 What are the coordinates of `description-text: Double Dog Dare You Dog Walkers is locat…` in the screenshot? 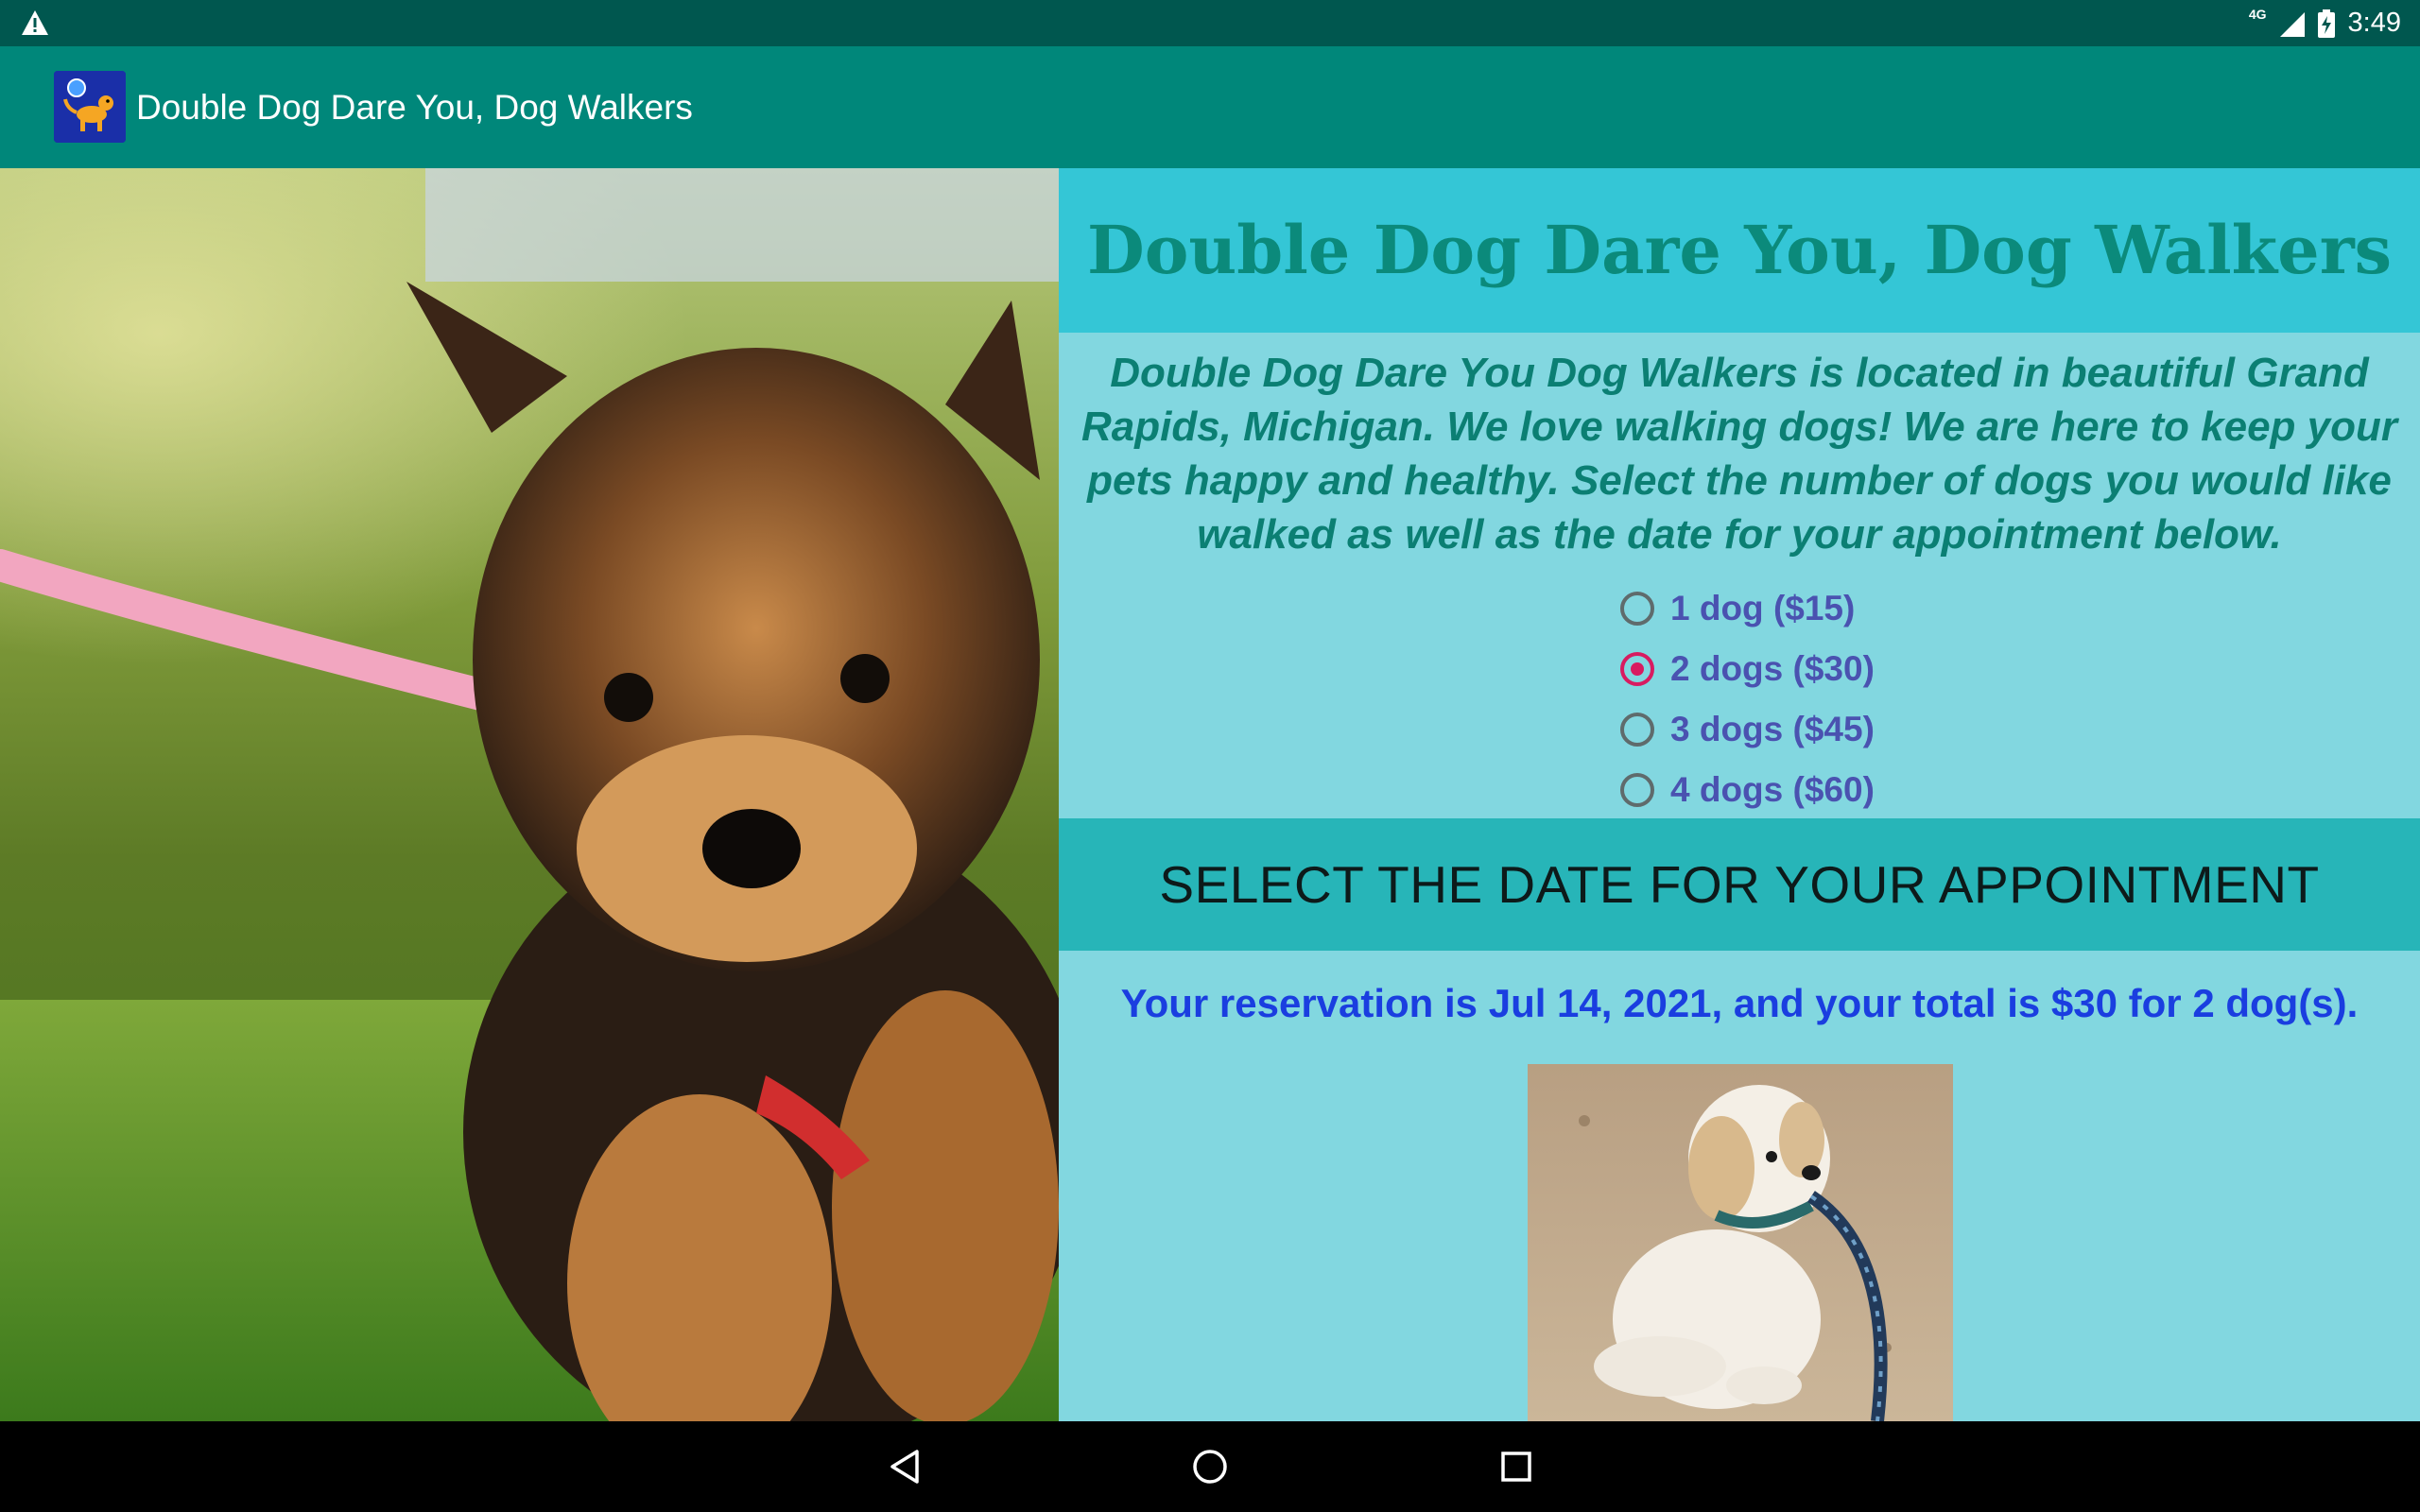 It's located at (1739, 454).